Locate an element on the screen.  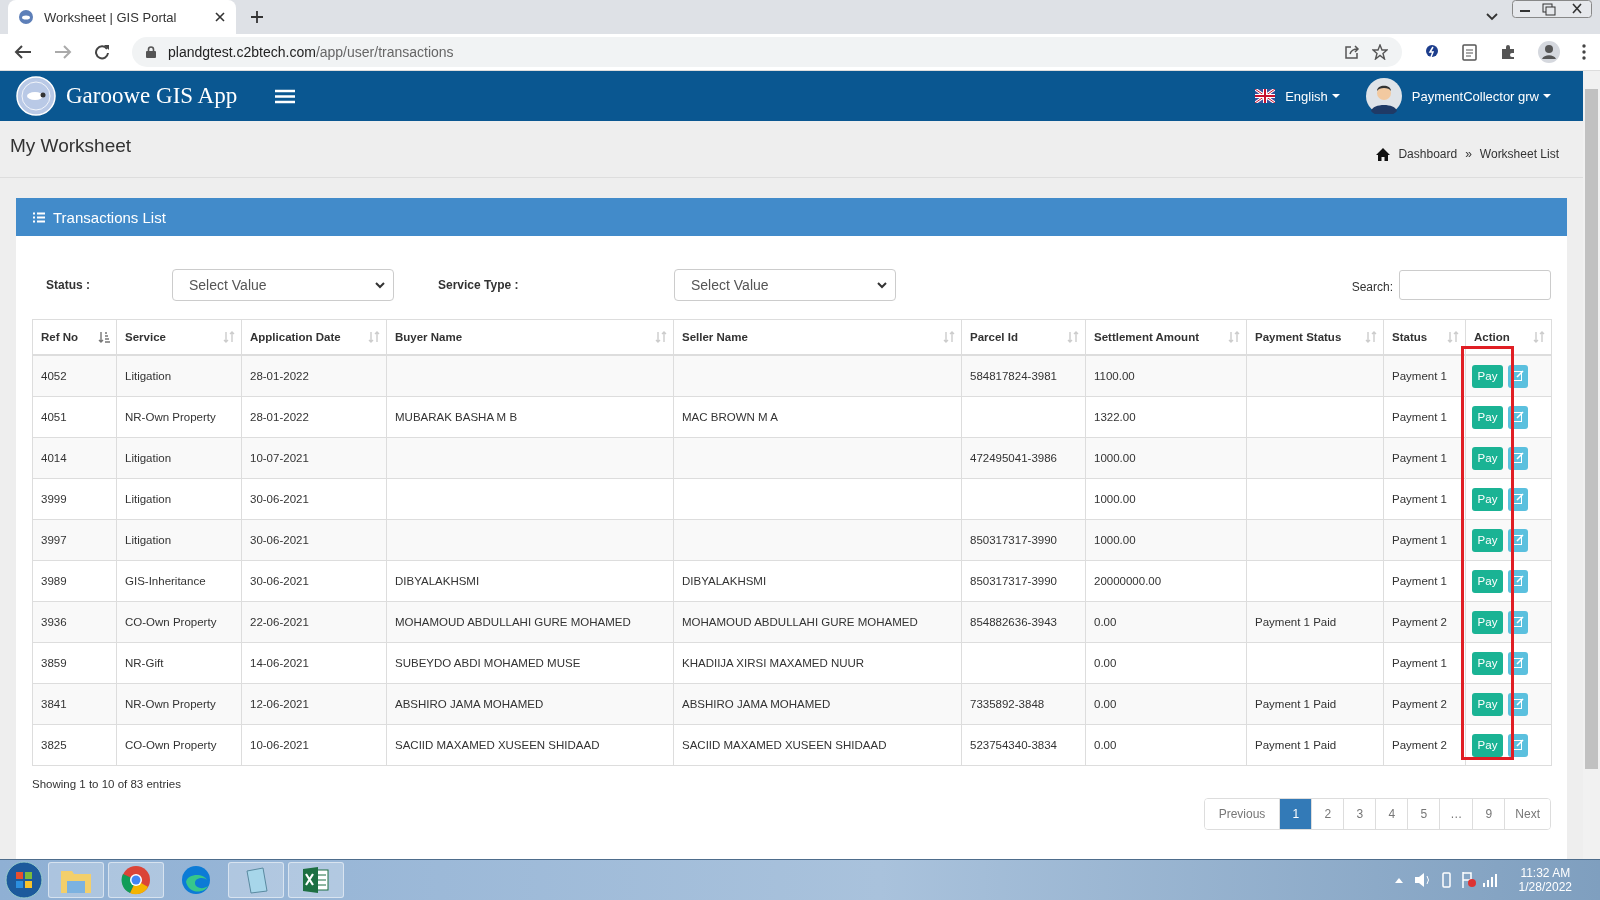
table-cell: 4052 is located at coordinates (54, 376).